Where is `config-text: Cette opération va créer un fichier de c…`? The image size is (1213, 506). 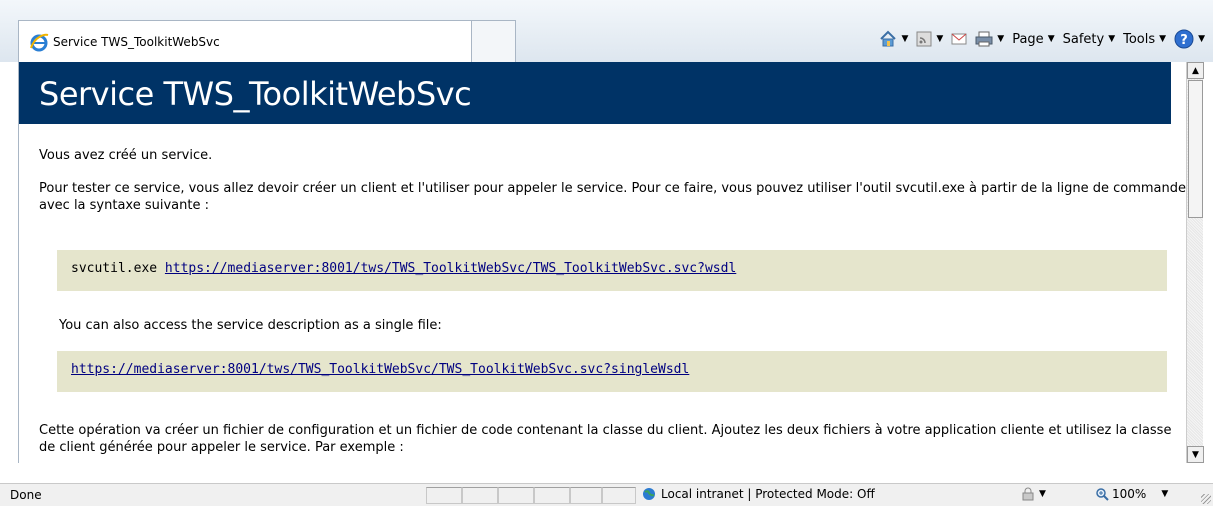
config-text: Cette opération va créer un fichier de c… is located at coordinates (605, 439).